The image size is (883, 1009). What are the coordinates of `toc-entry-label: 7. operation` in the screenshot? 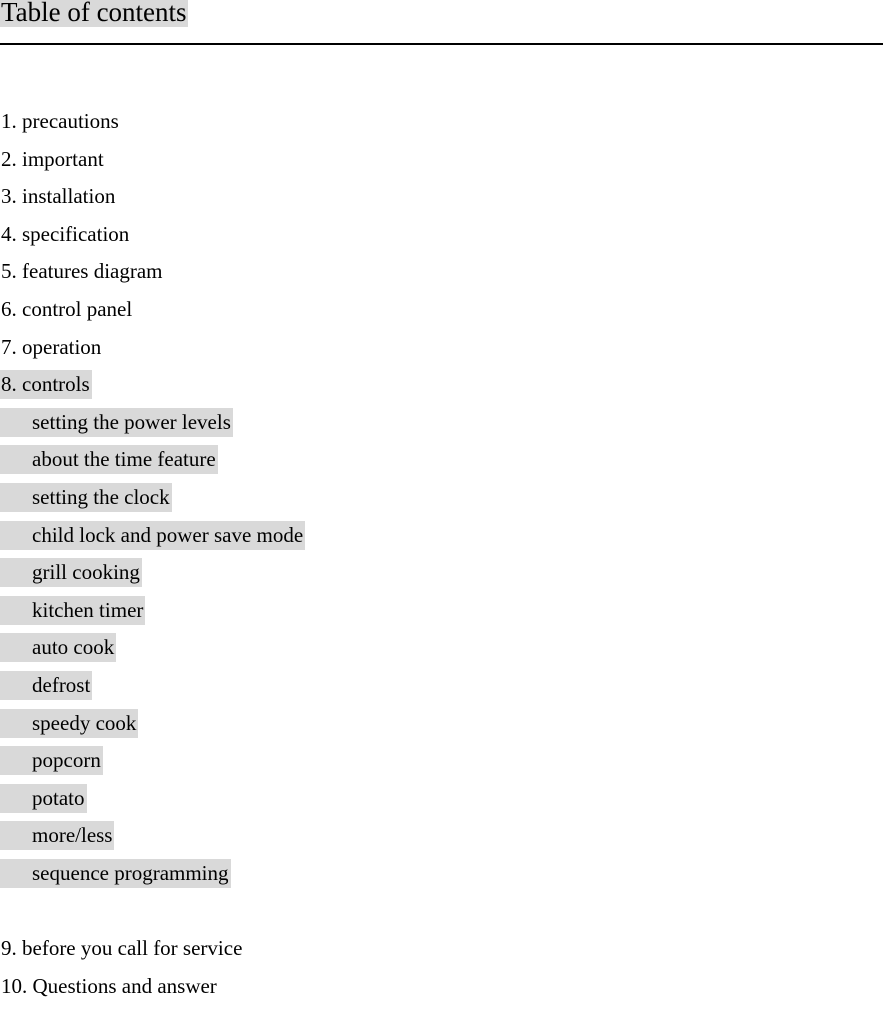 It's located at (51, 346).